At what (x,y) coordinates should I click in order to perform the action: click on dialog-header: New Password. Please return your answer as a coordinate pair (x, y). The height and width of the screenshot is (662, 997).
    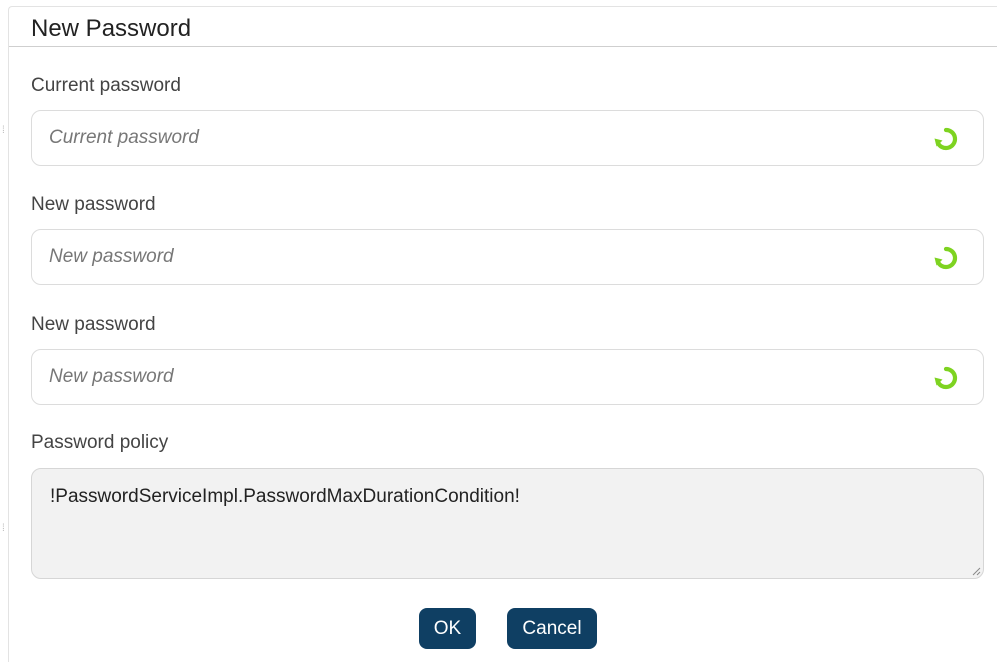
    Looking at the image, I should click on (503, 27).